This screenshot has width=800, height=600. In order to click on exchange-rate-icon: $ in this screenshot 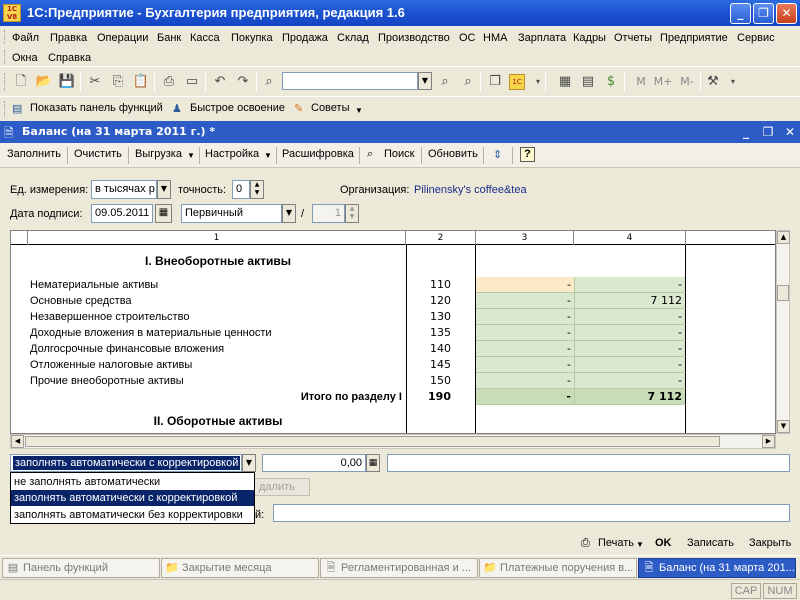, I will do `click(611, 82)`.